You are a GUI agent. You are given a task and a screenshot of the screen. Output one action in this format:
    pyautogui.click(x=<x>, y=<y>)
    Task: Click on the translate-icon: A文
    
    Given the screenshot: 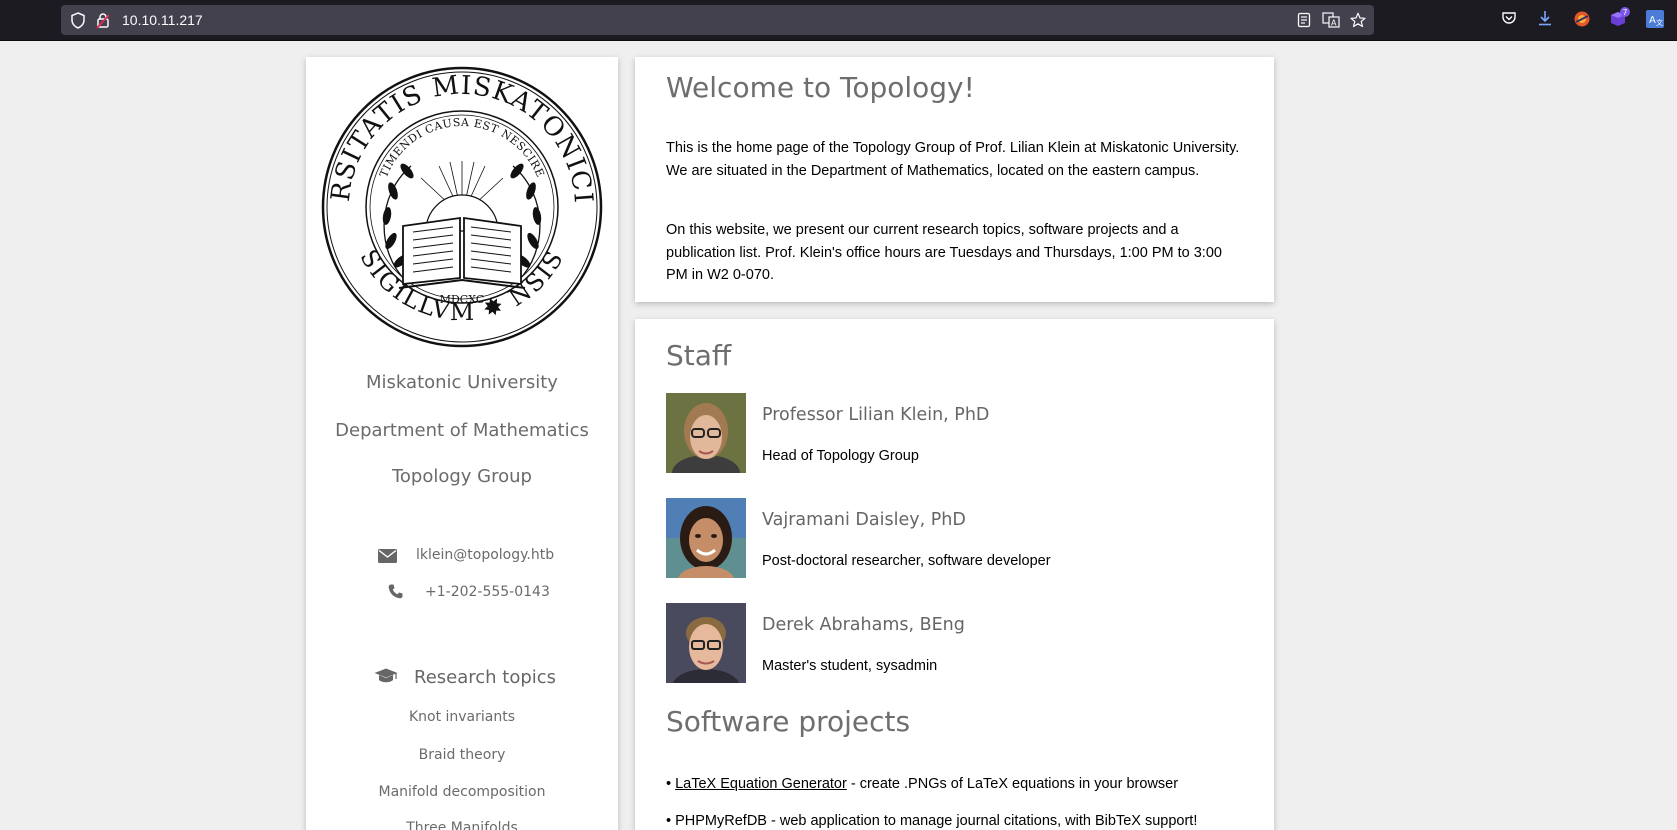 What is the action you would take?
    pyautogui.click(x=1655, y=21)
    